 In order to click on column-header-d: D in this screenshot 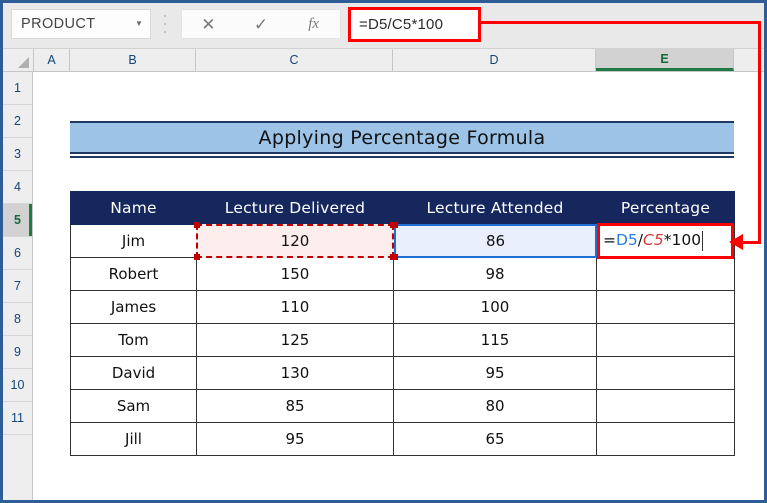, I will do `click(494, 60)`.